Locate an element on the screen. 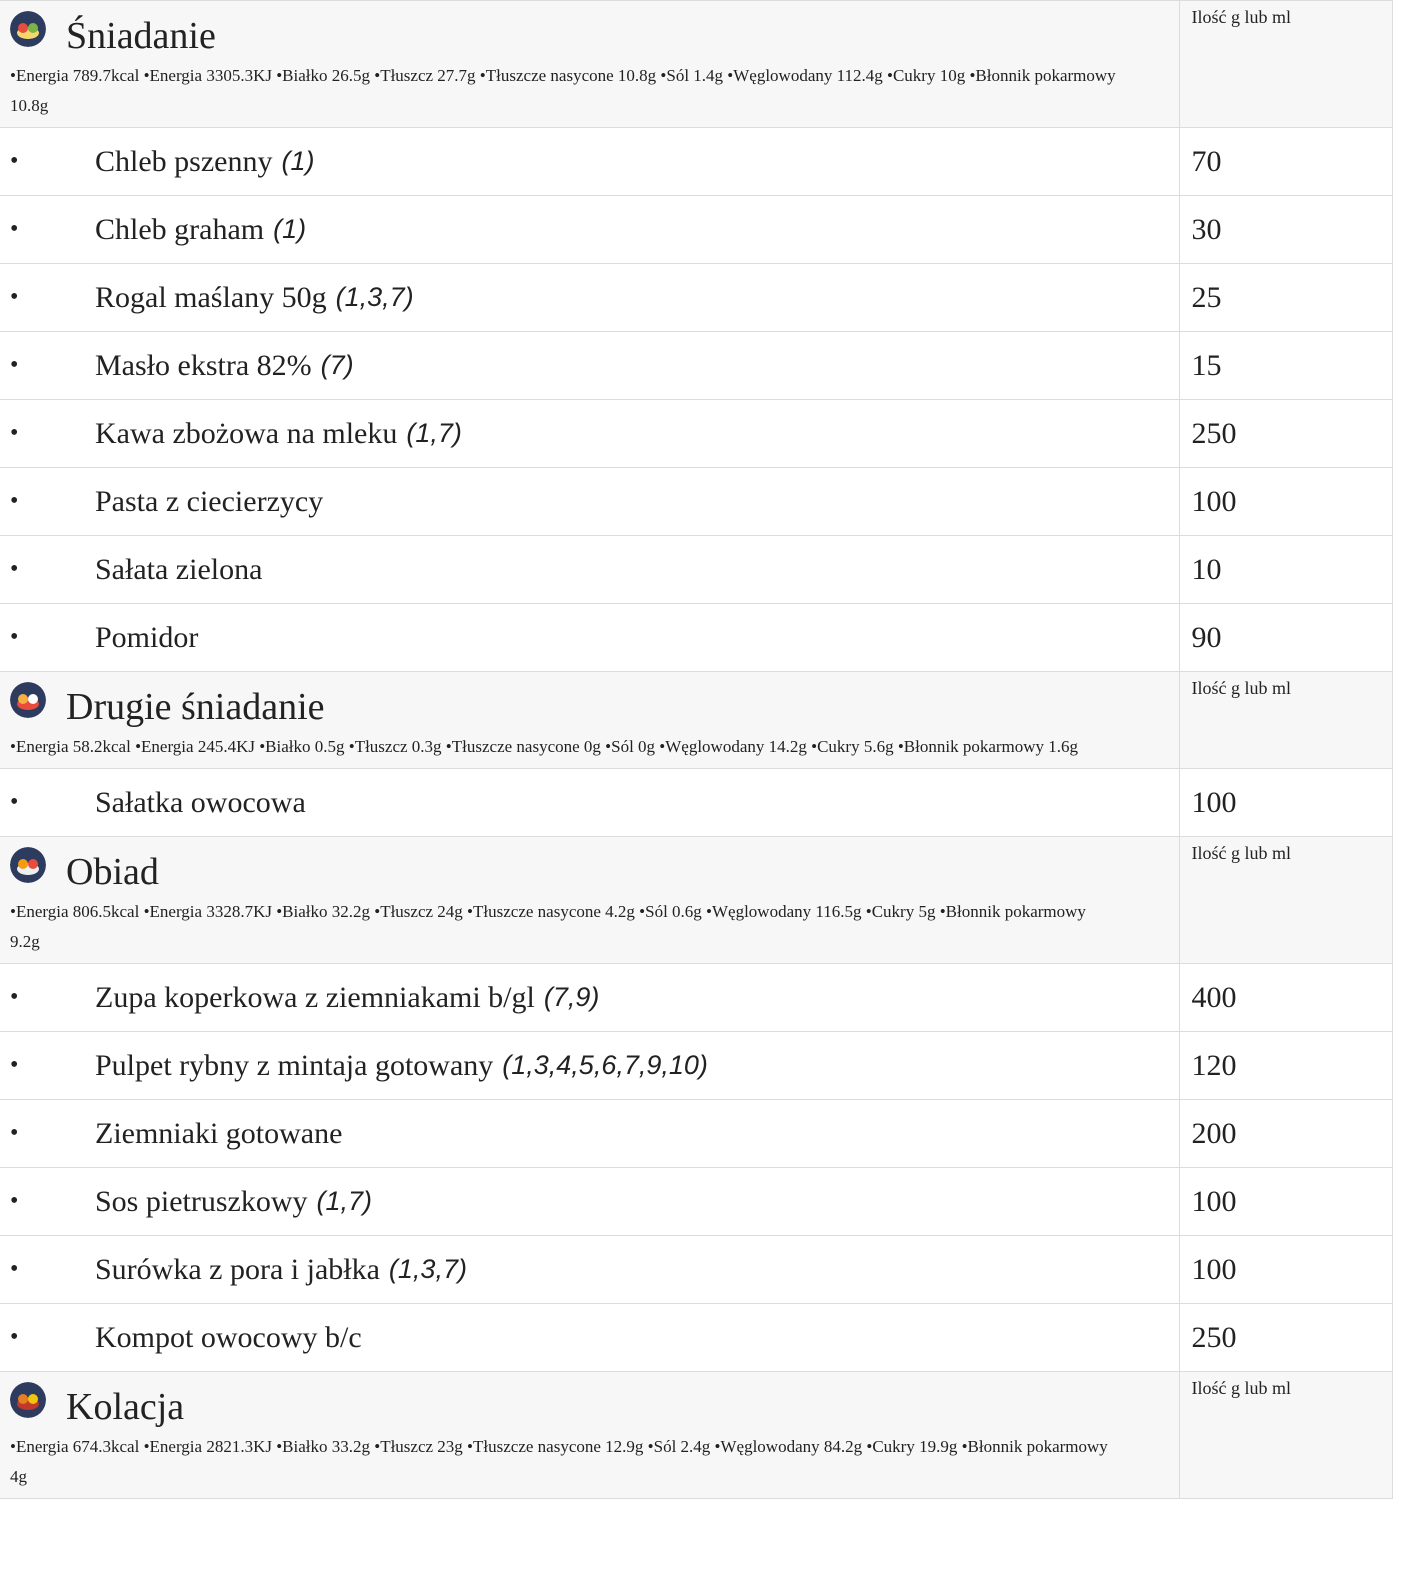 The image size is (1402, 1578). allergen-codes: (7,9) is located at coordinates (571, 997).